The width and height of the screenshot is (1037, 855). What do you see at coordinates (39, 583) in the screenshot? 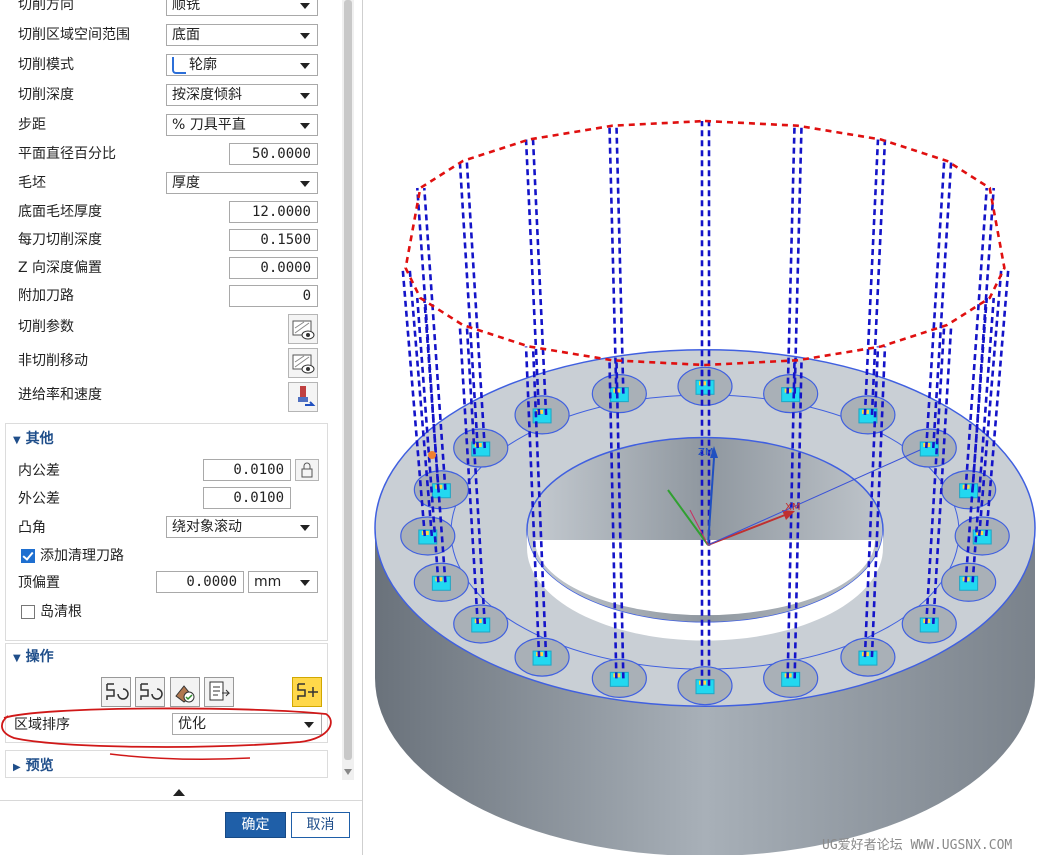
I see `top-offset-label: 顶偏置` at bounding box center [39, 583].